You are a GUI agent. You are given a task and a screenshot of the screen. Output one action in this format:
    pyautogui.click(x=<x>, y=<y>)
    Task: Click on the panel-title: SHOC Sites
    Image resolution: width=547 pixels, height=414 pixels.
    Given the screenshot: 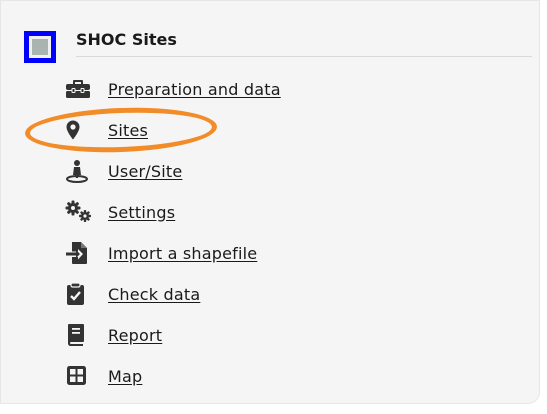 What is the action you would take?
    pyautogui.click(x=126, y=39)
    